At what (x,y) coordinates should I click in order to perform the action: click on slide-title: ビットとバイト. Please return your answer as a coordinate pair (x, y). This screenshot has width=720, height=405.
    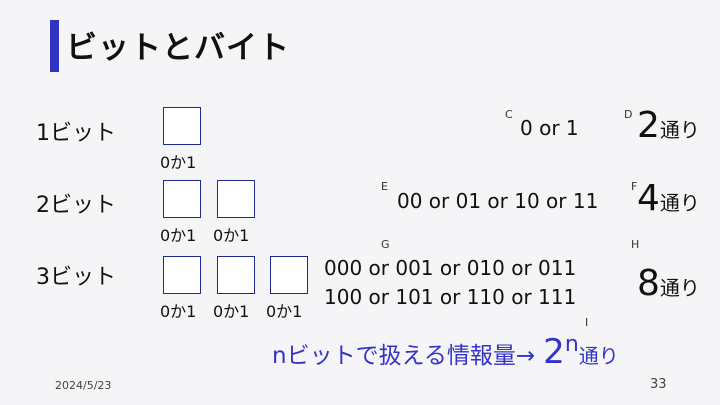
    Looking at the image, I should click on (178, 48).